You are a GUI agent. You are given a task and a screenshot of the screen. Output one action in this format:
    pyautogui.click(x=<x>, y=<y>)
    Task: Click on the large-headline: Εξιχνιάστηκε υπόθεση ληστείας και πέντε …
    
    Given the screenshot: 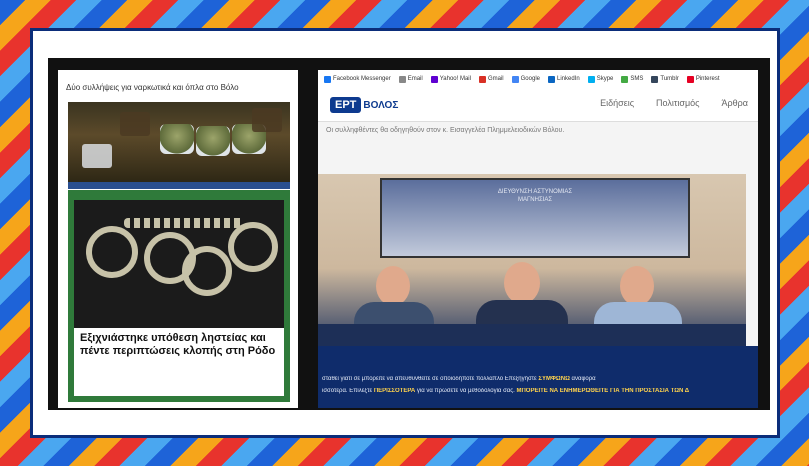 What is the action you would take?
    pyautogui.click(x=179, y=362)
    